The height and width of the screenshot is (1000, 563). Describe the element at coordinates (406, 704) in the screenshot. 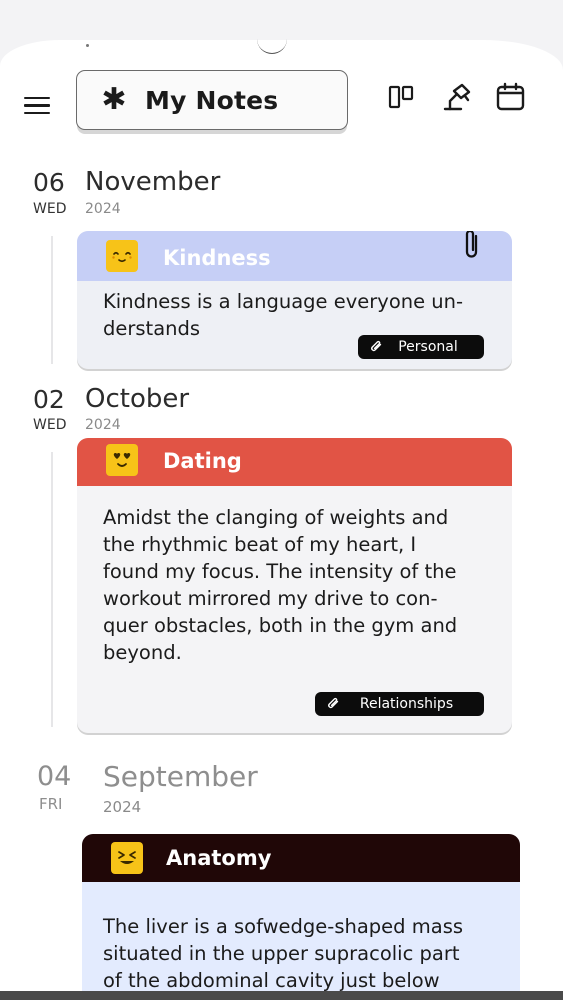

I see `tag-label: Relationships` at that location.